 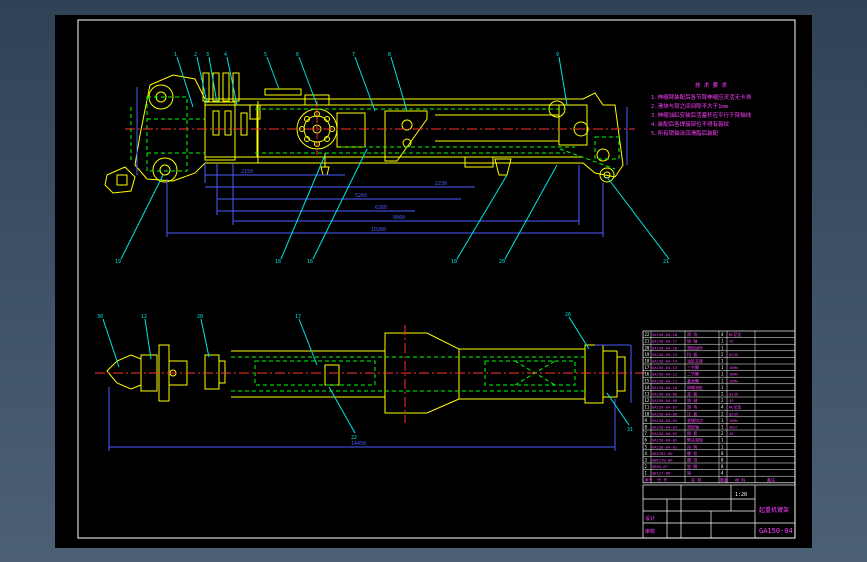 What do you see at coordinates (692, 341) in the screenshot?
I see `bom-name: 销 轴` at bounding box center [692, 341].